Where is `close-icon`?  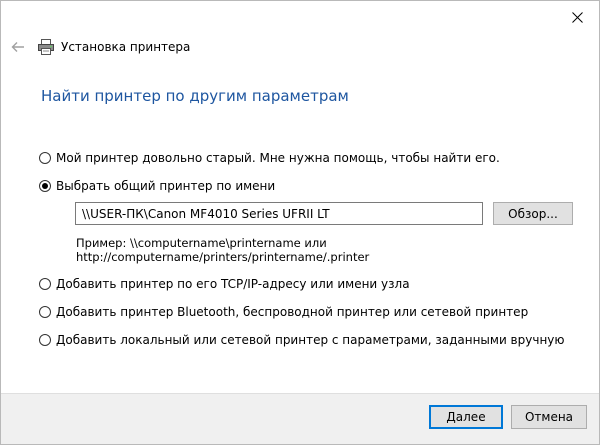
close-icon is located at coordinates (577, 17).